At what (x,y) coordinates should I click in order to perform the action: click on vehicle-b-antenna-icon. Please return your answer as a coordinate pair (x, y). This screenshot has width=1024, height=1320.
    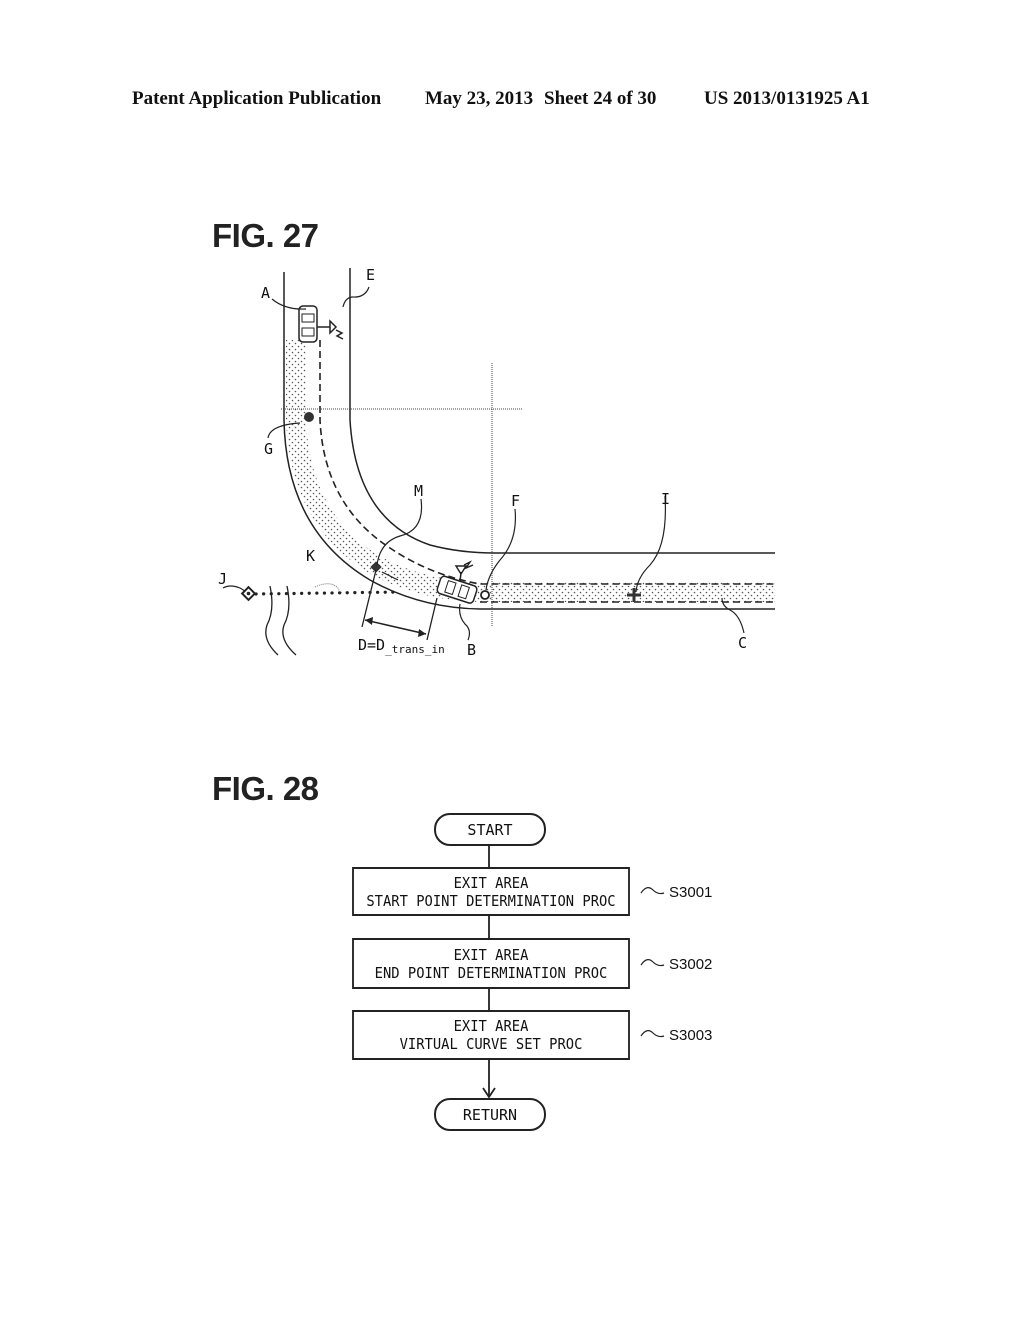
    Looking at the image, I should click on (464, 571).